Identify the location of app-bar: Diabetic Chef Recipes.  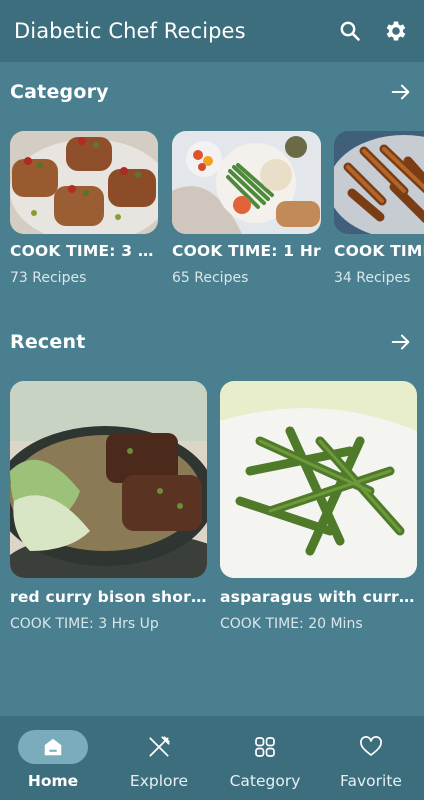
(212, 31).